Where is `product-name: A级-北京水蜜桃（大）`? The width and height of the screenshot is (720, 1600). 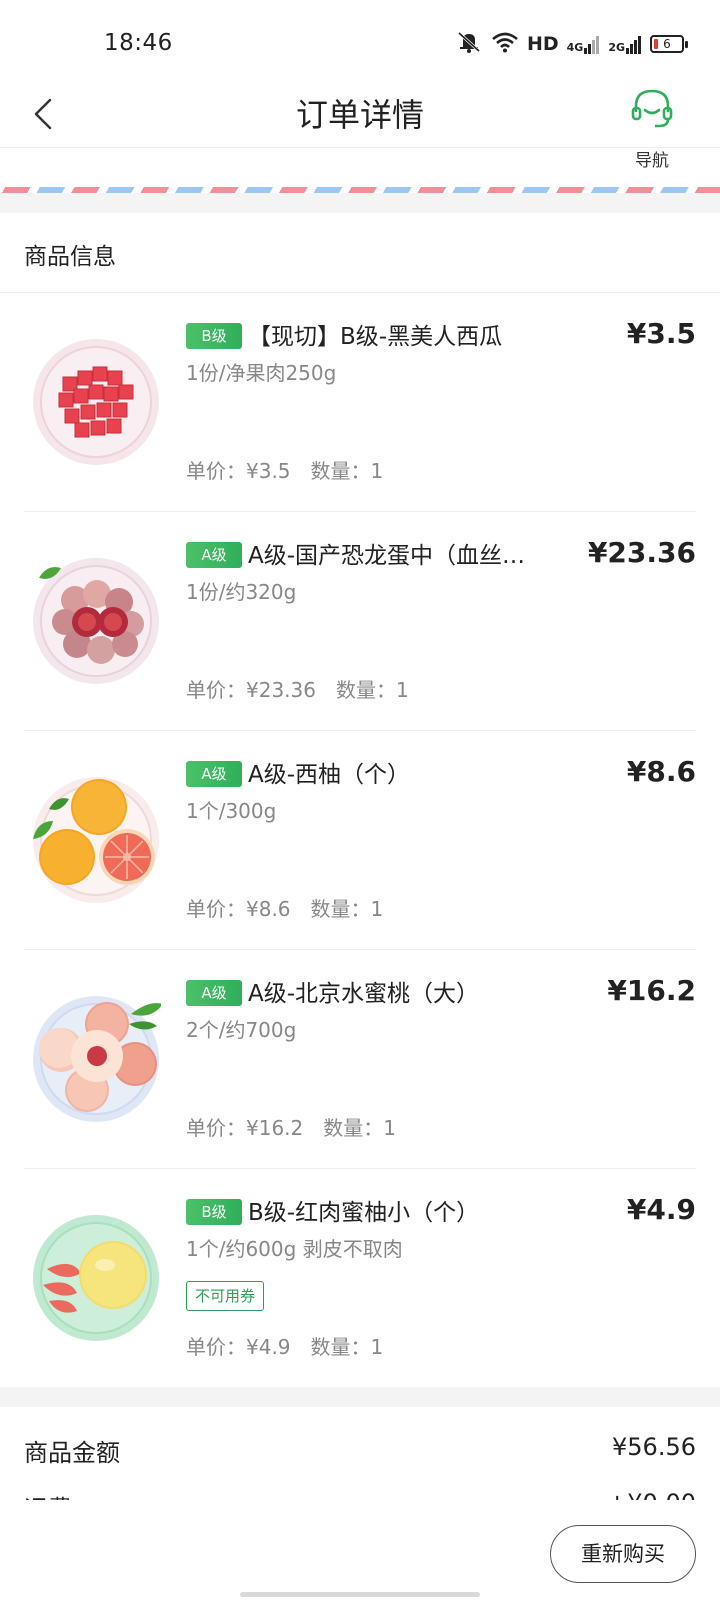
product-name: A级-北京水蜜桃（大） is located at coordinates (364, 994).